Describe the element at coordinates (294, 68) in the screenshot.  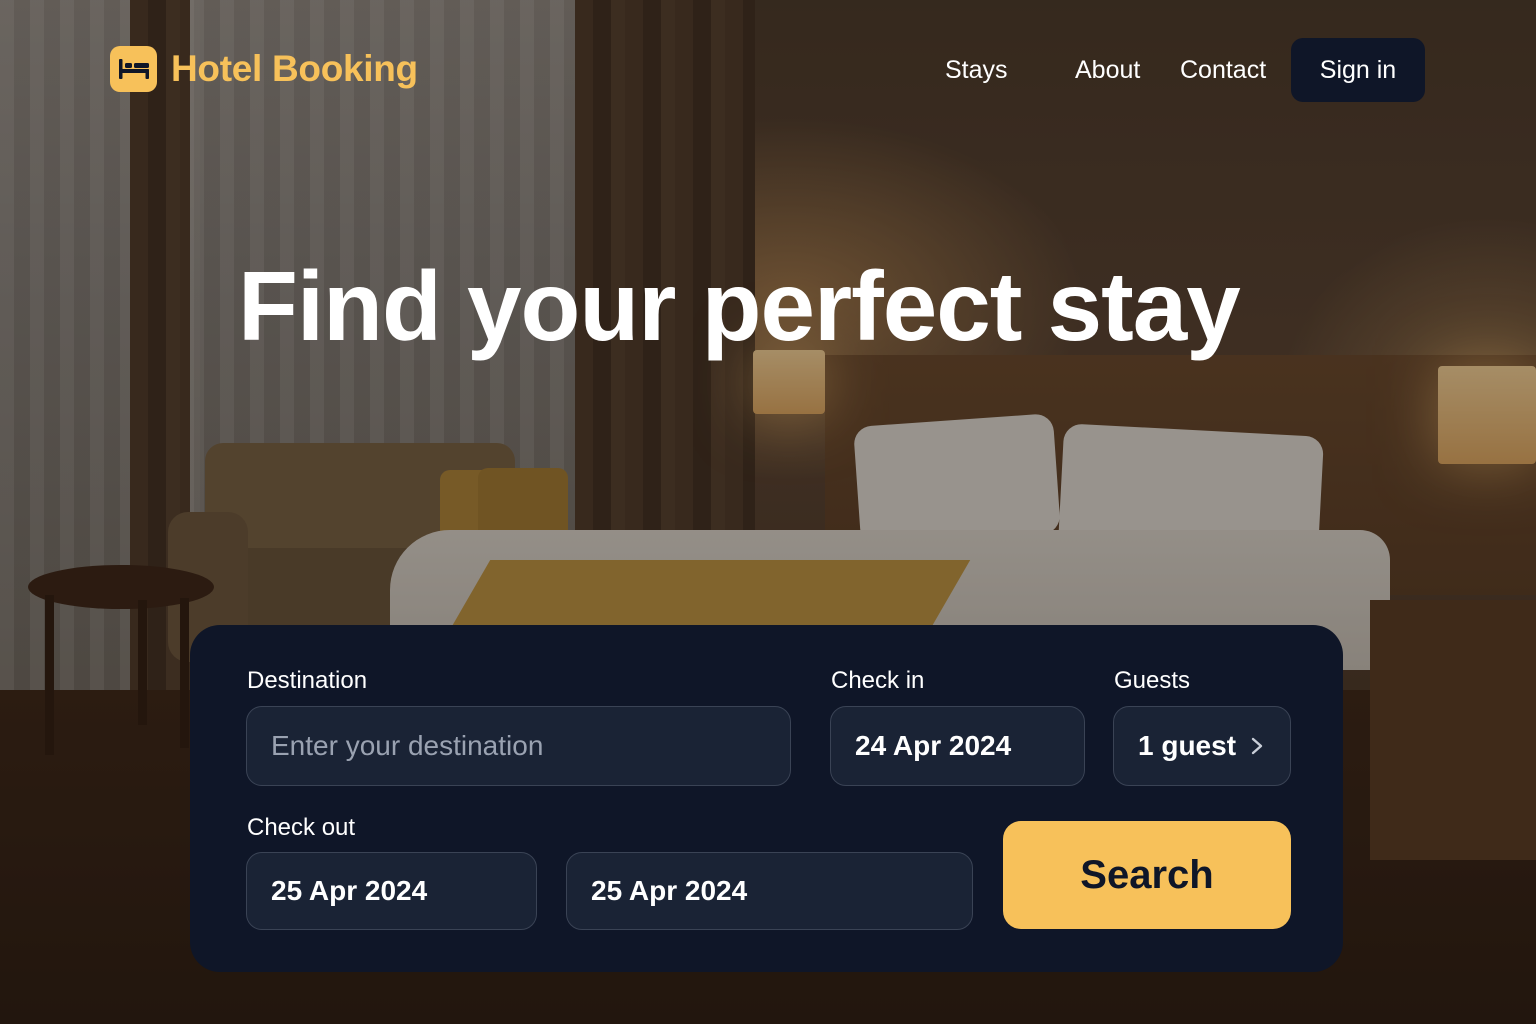
I see `brand-name: Hotel Booking` at that location.